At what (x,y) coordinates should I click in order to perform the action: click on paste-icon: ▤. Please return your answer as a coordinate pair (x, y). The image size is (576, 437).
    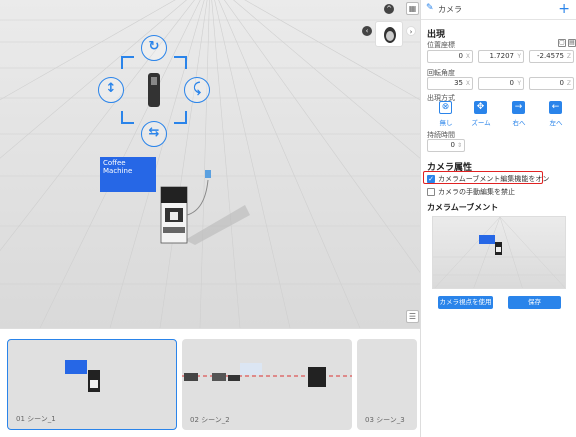
    Looking at the image, I should click on (572, 43).